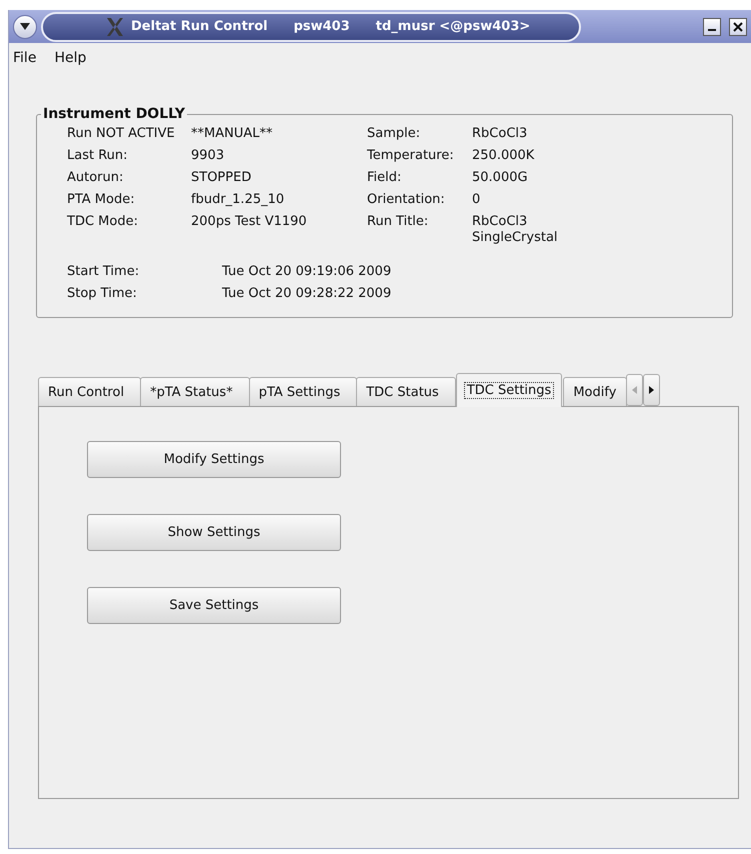 The image size is (751, 854). Describe the element at coordinates (406, 200) in the screenshot. I see `field-label: Orientation:` at that location.